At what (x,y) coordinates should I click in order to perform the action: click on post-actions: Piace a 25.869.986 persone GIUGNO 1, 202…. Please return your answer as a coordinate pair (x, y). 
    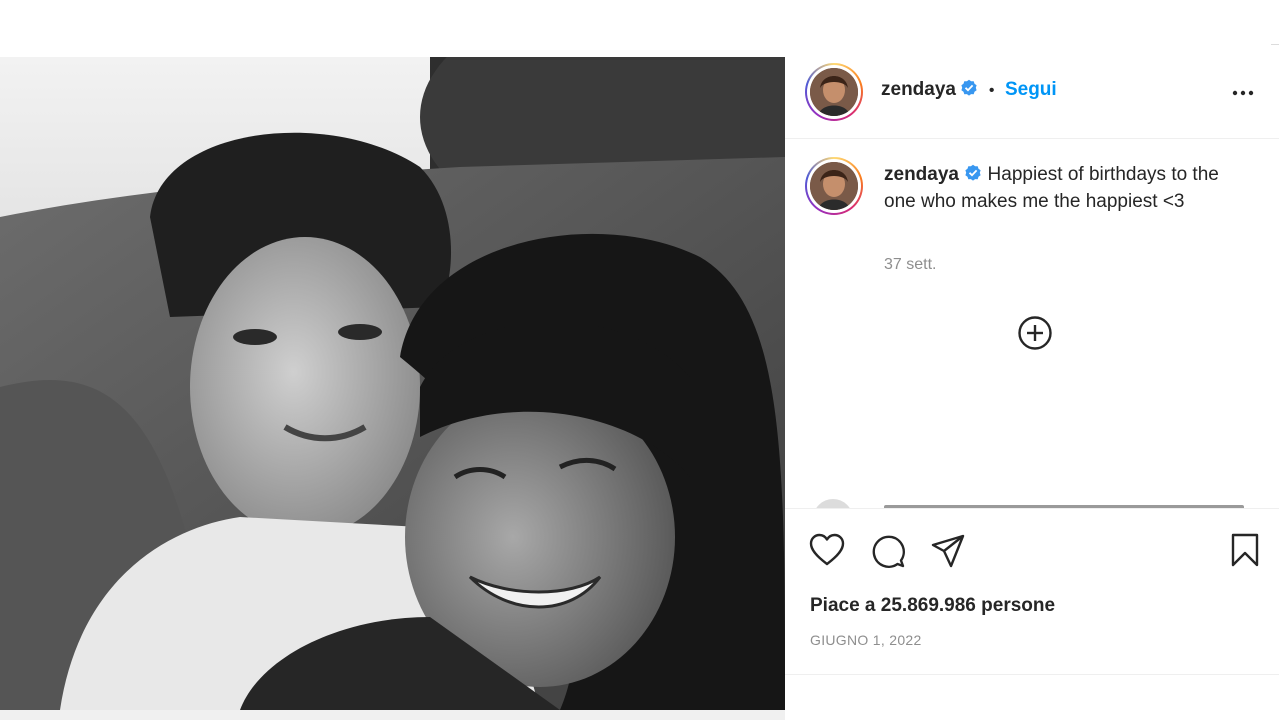
    Looking at the image, I should click on (1032, 591).